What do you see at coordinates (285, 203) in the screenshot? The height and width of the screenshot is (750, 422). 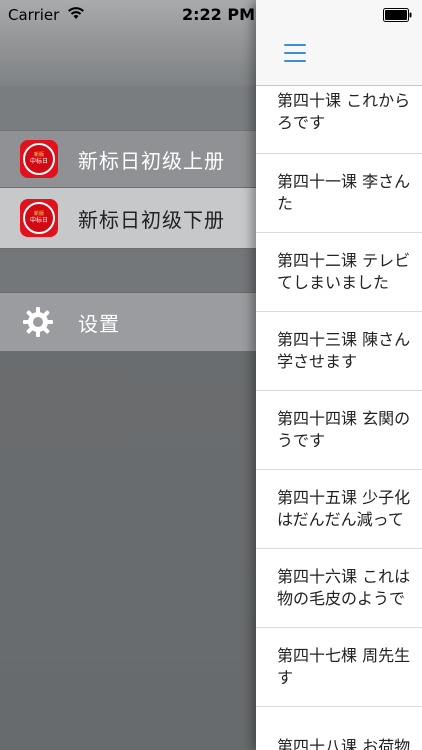 I see `lesson-subtitle: た` at bounding box center [285, 203].